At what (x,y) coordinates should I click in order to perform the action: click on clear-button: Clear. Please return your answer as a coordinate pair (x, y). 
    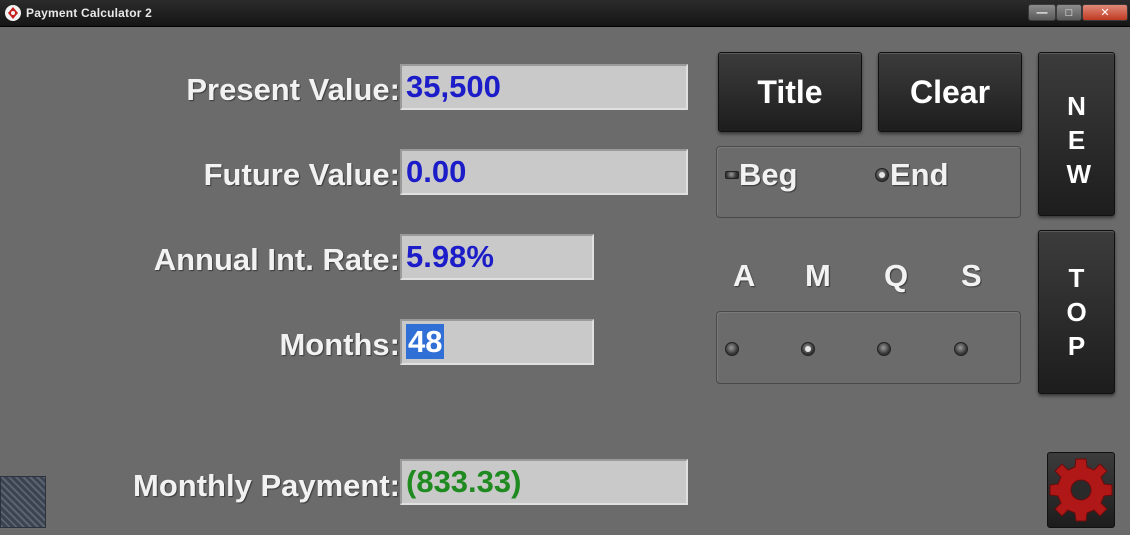
    Looking at the image, I should click on (950, 92).